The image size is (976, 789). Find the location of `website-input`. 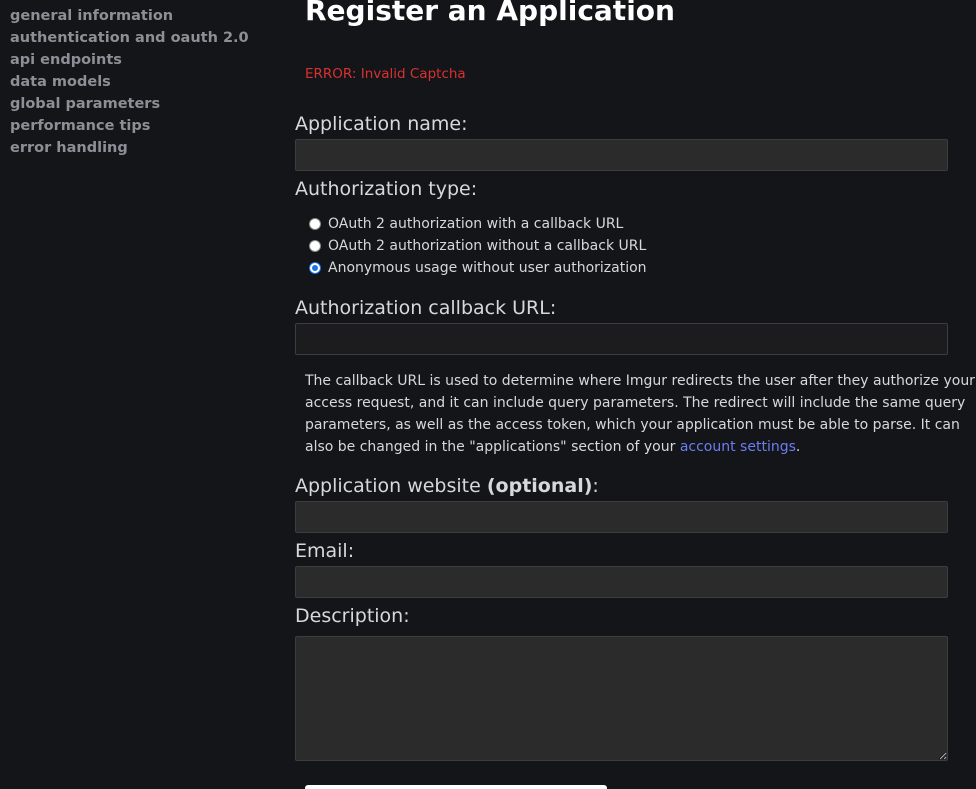

website-input is located at coordinates (621, 517).